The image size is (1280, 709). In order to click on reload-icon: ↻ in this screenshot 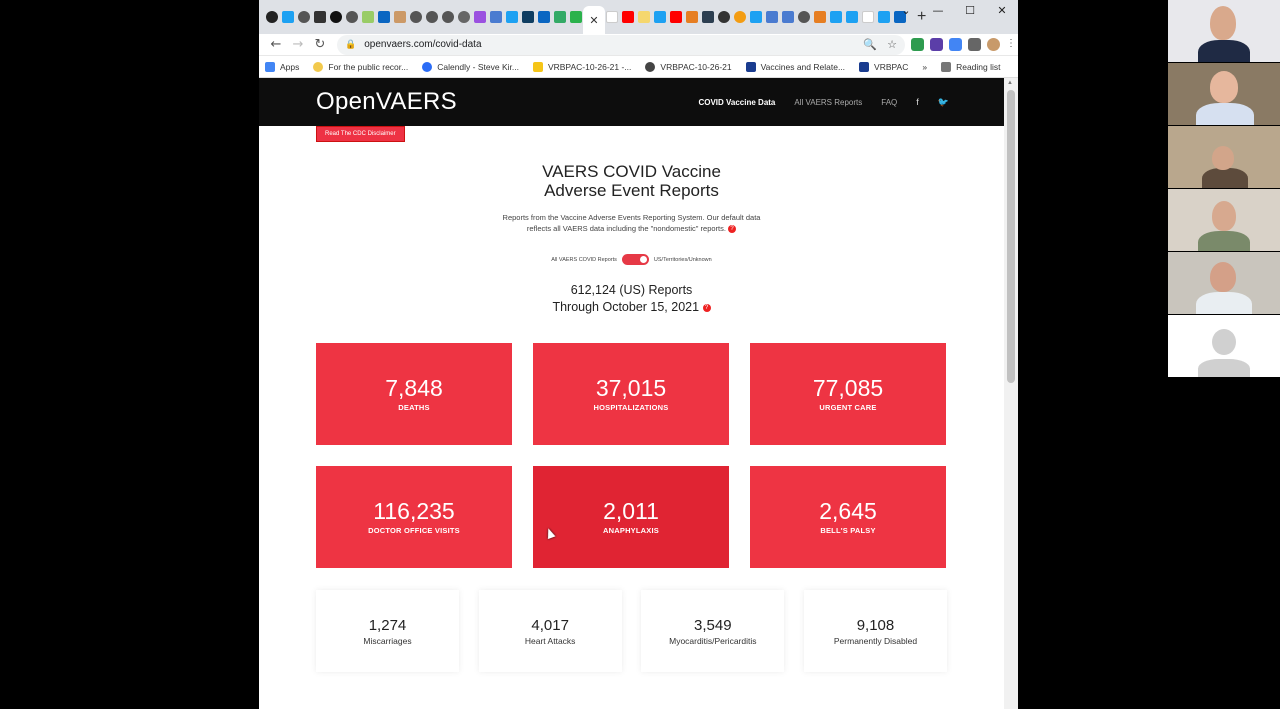, I will do `click(320, 44)`.